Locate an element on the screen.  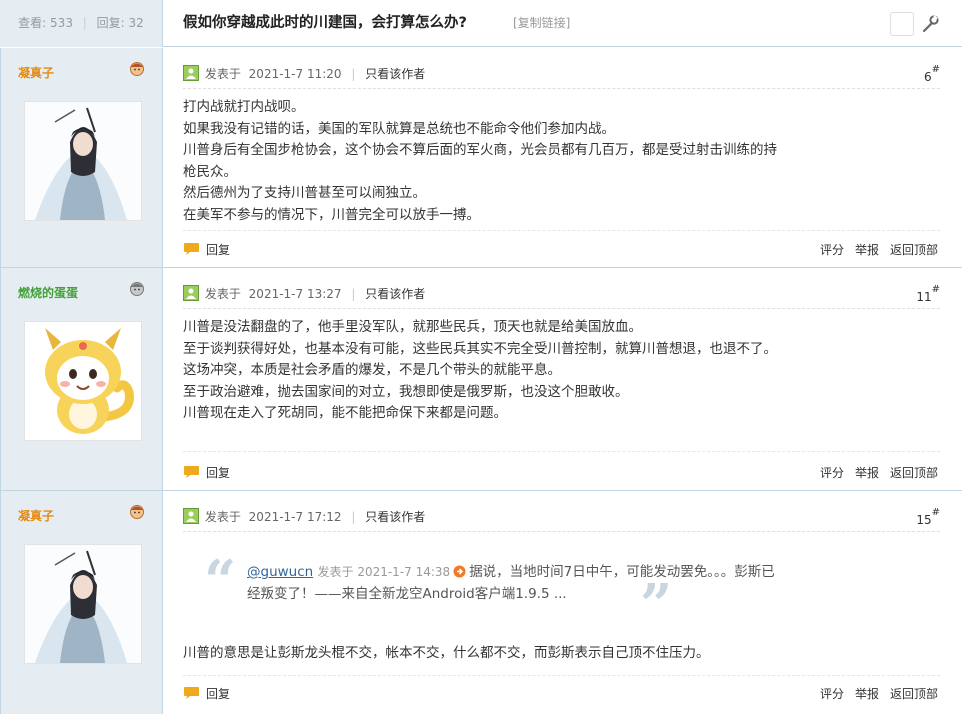
floor-value: 11 is located at coordinates (924, 297).